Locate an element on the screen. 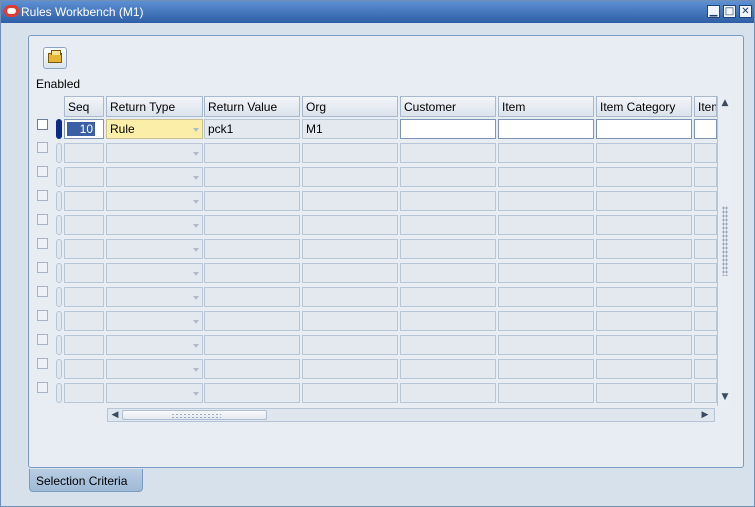  column-header-item: Item is located at coordinates (546, 106).